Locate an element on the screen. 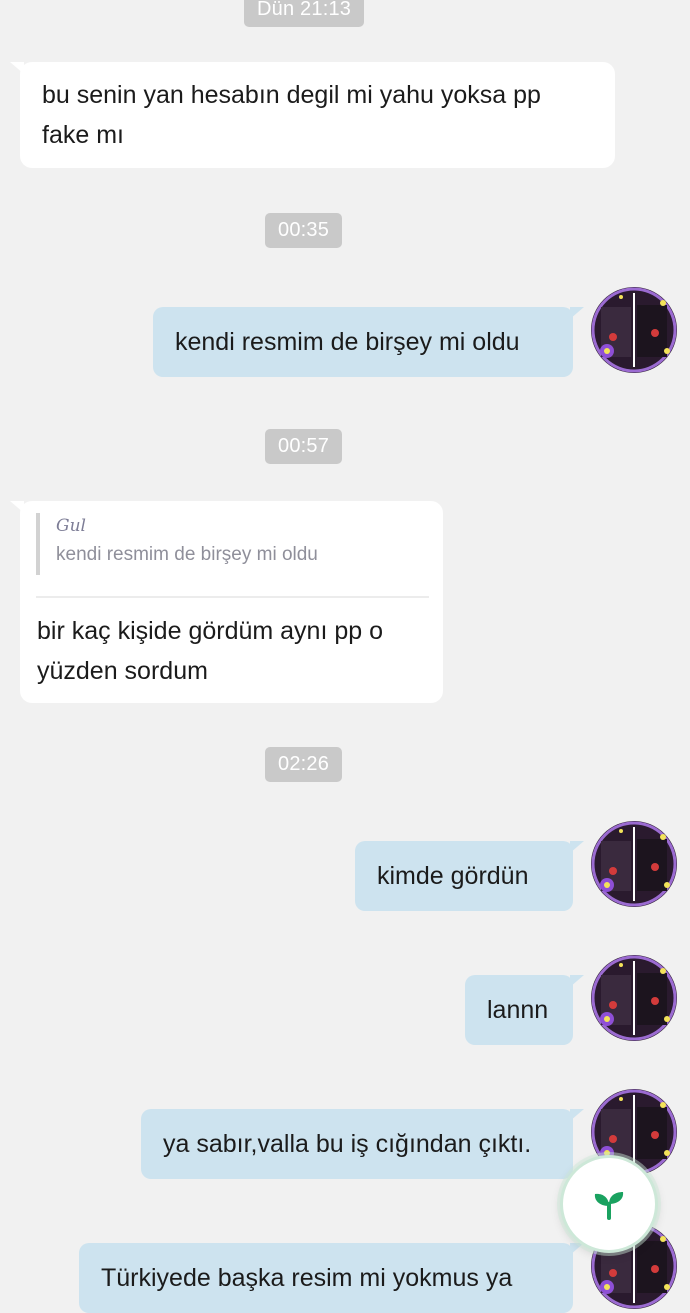 The image size is (690, 1313). message-text: Türkiyede başka resim mi yokmus ya is located at coordinates (307, 1278).